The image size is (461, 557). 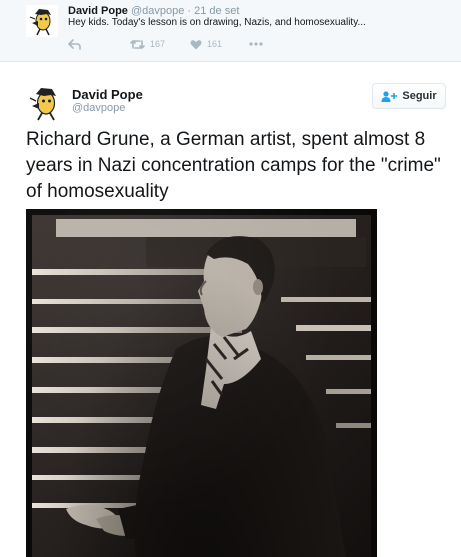 What do you see at coordinates (216, 11) in the screenshot?
I see `tweet-date: 21 de set` at bounding box center [216, 11].